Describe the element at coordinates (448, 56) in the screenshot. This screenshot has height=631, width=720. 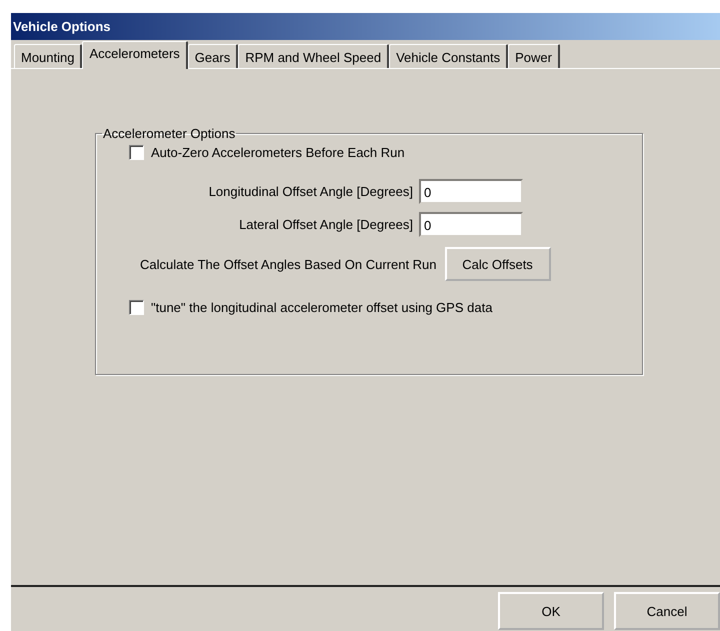
I see `tab: Vehicle Constants` at that location.